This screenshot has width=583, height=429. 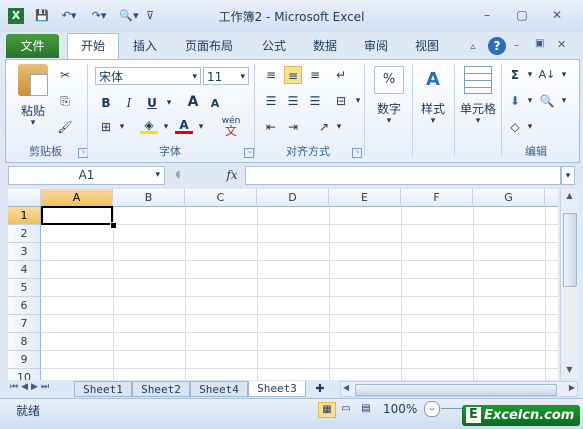 I want to click on row-header: 8, so click(x=24, y=342).